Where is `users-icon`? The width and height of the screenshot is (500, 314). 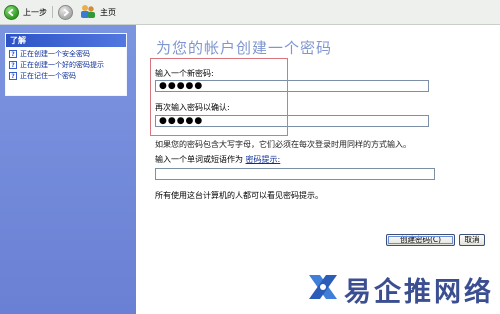 users-icon is located at coordinates (88, 12).